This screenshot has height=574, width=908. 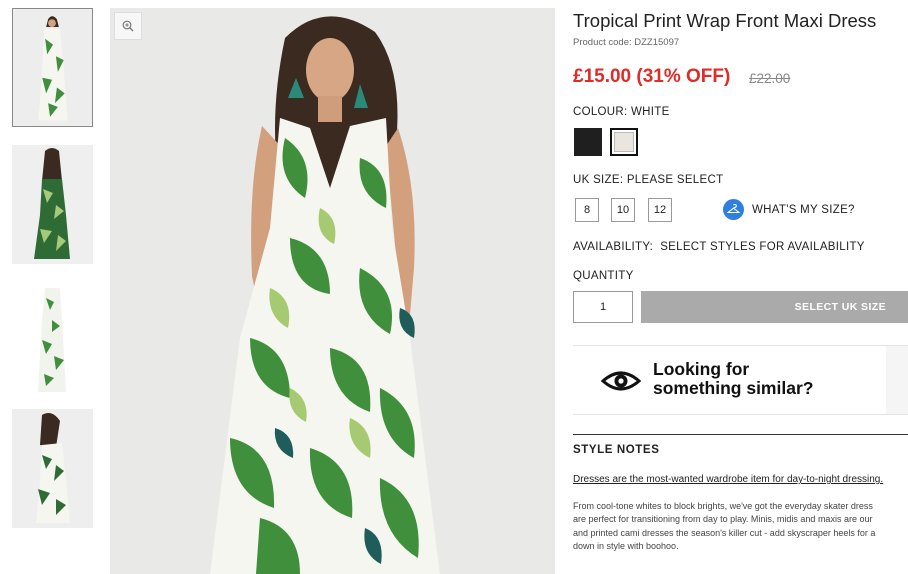 I want to click on add-to-bag-button: SELECT UK SIZE, so click(x=774, y=307).